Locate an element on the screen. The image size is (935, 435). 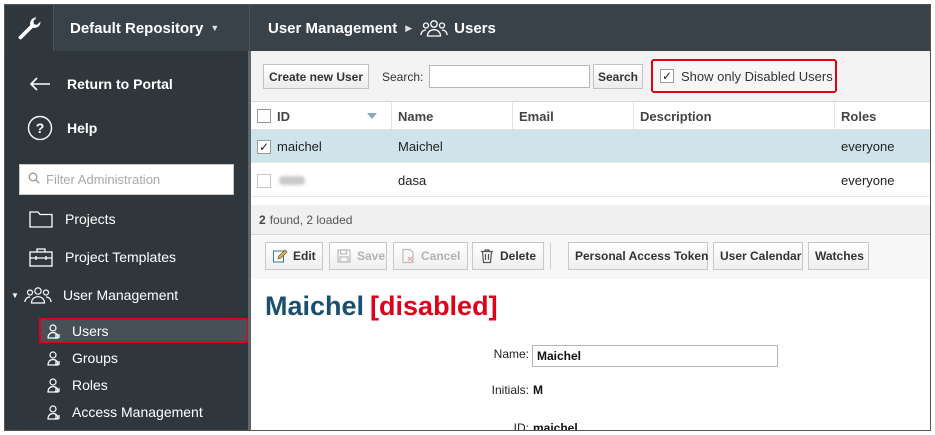
show-disabled-users-checkbox: ✓ Show only Disabled Users is located at coordinates (744, 76).